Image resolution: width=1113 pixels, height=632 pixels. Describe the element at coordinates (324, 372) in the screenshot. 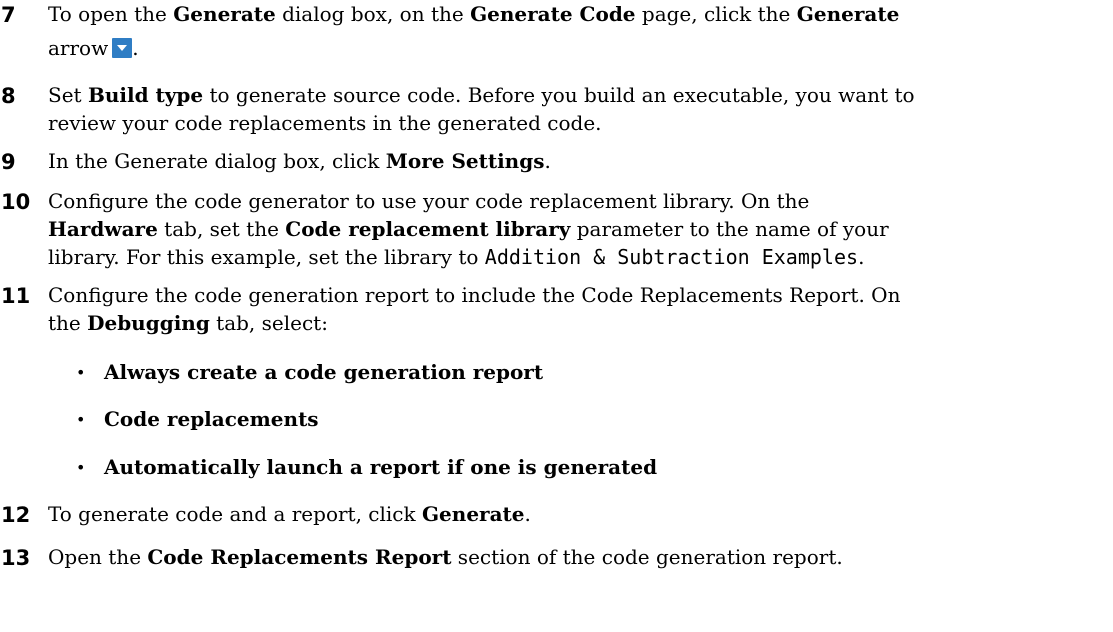

I see `bullet-text: Always create a code generation report` at that location.